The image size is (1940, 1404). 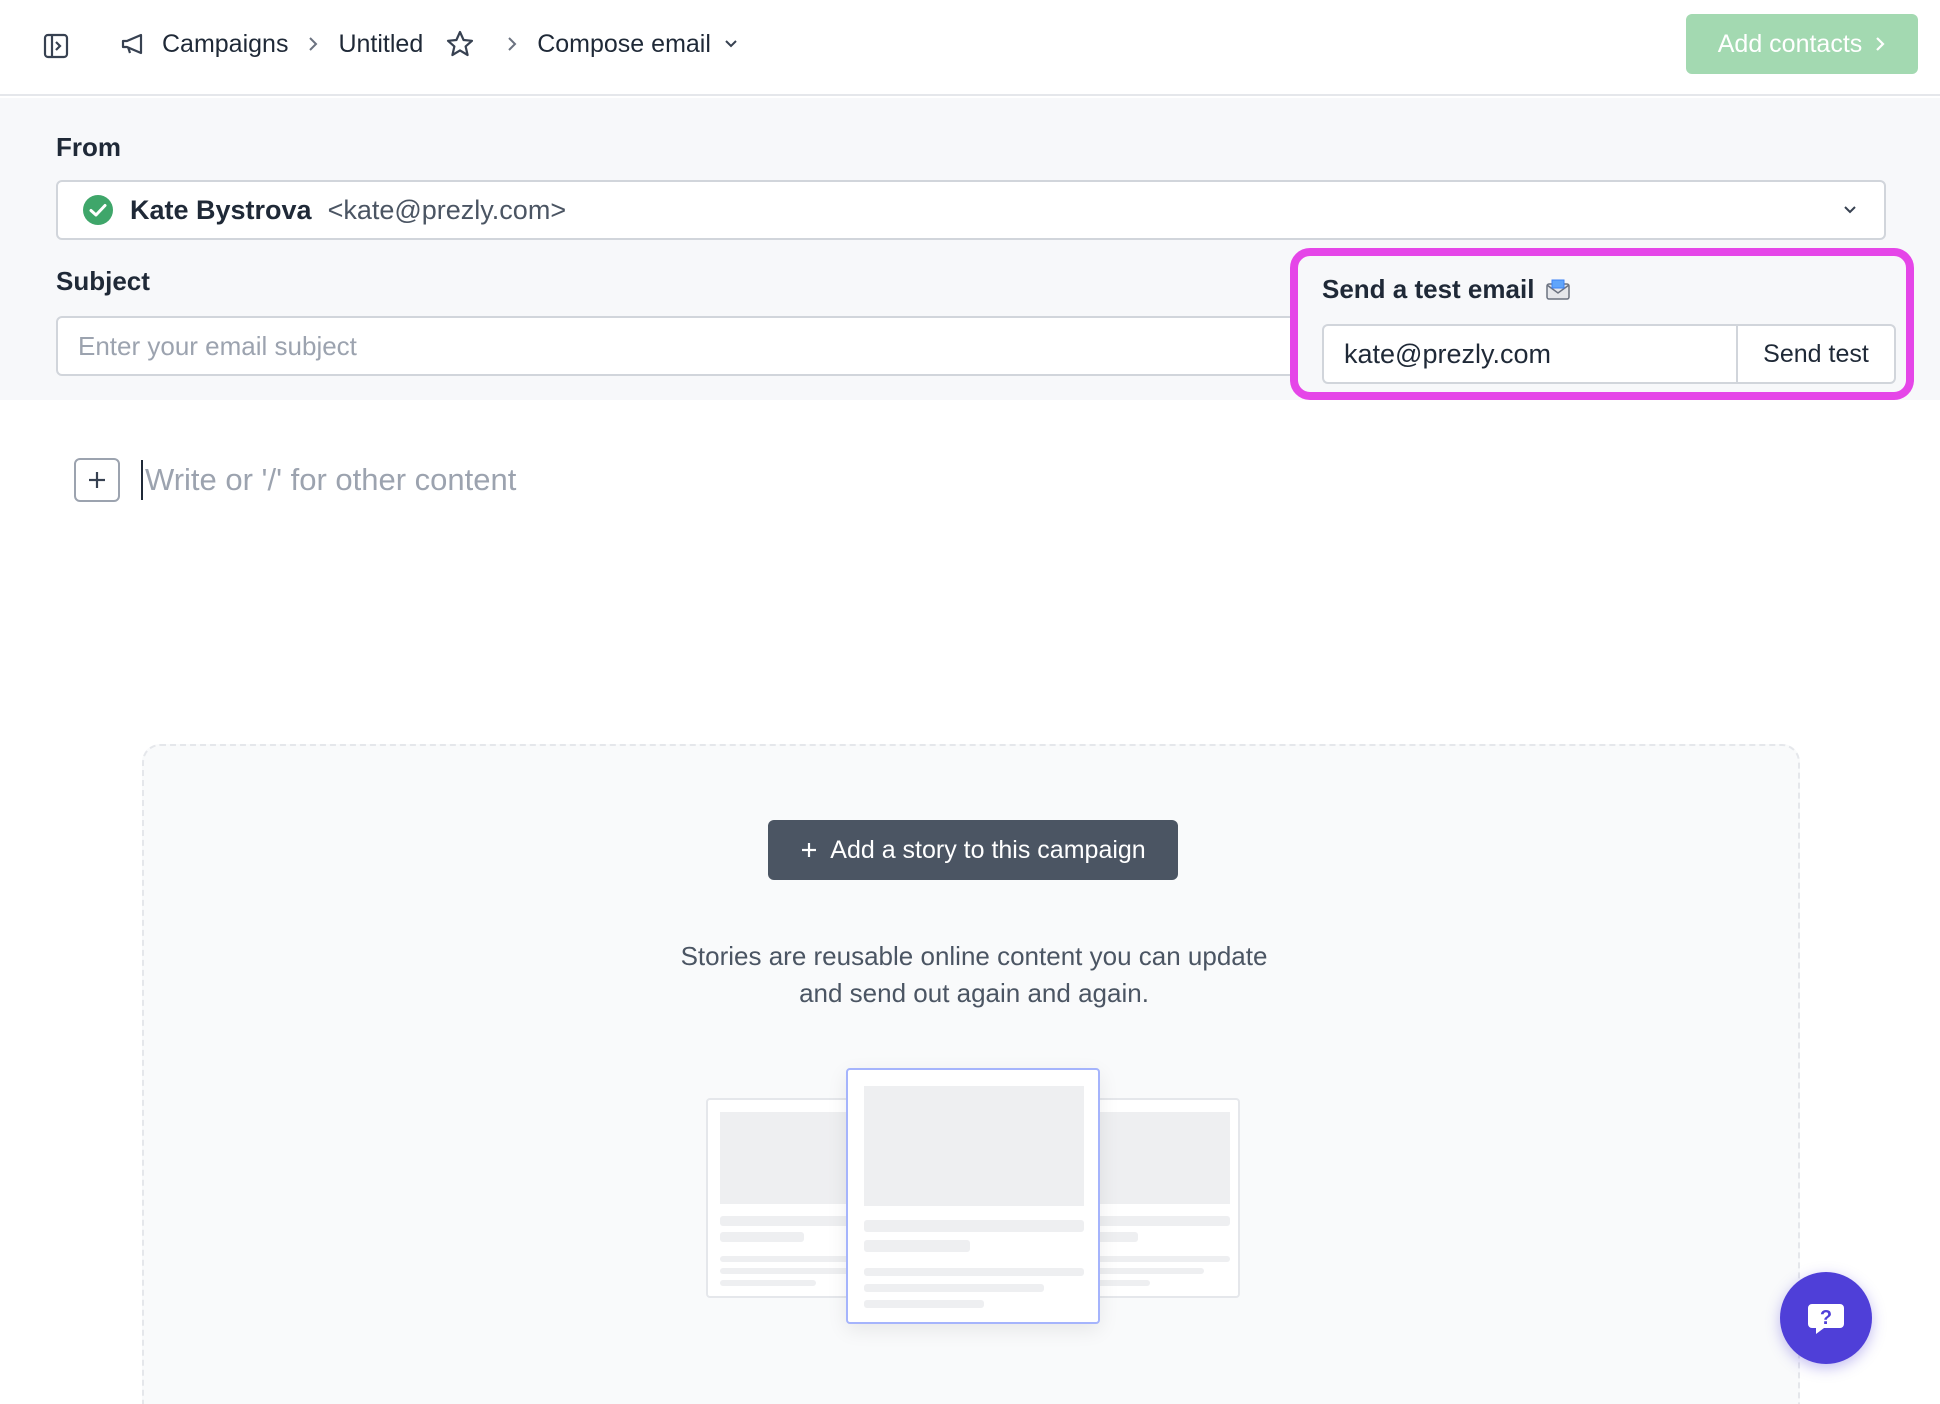 I want to click on send-test-email-panel: Send a test email Send test, so click(x=1602, y=324).